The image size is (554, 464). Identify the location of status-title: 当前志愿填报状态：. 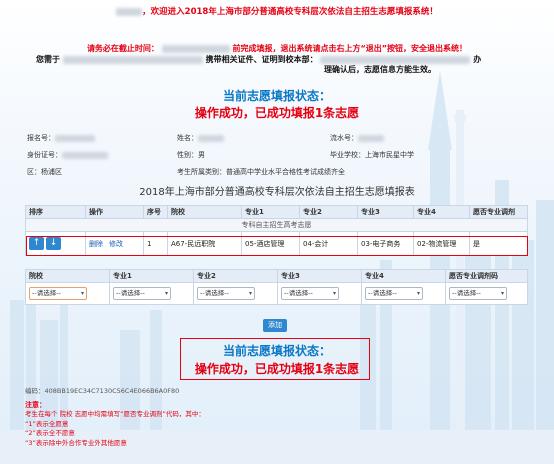
(276, 96).